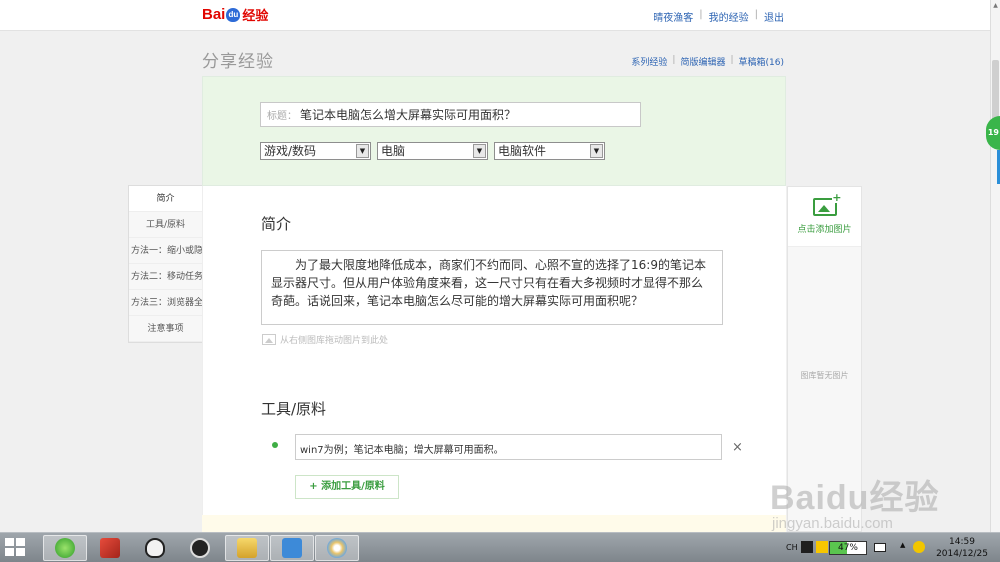 This screenshot has width=1000, height=562. Describe the element at coordinates (855, 498) in the screenshot. I see `watermark-logo: Baidu经验` at that location.